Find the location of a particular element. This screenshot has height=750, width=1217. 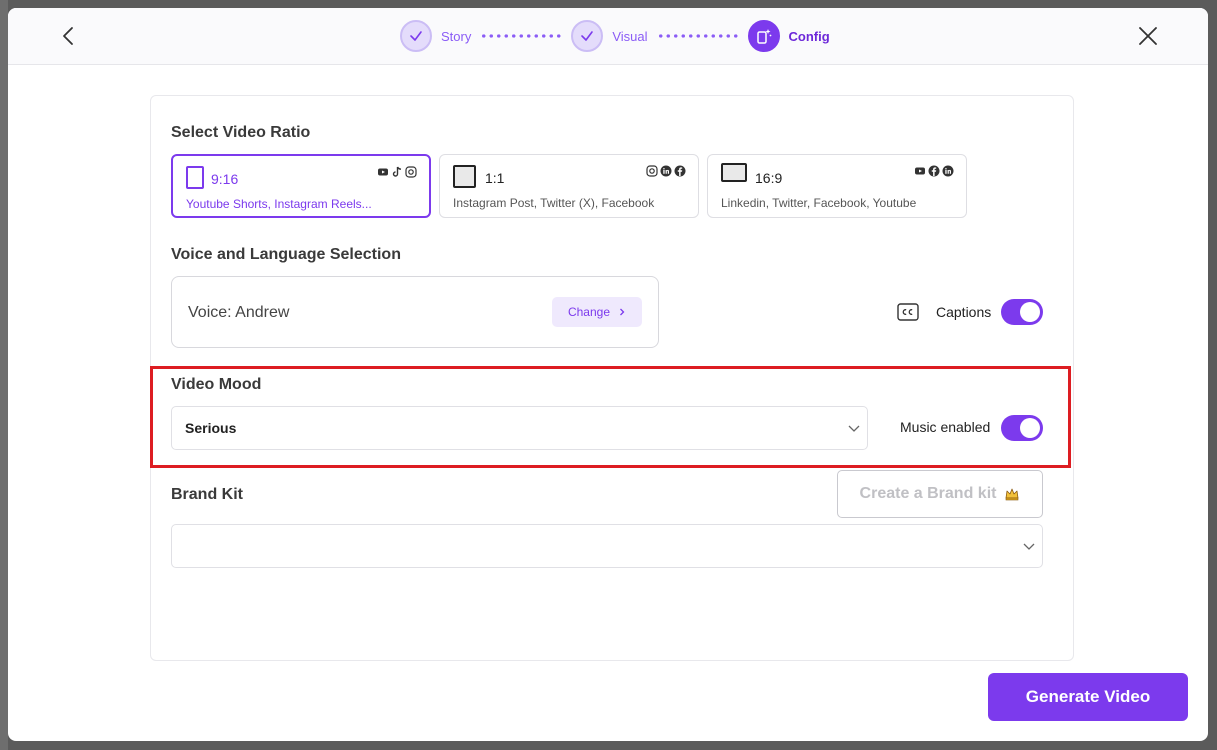

chevron-right-icon is located at coordinates (622, 312).